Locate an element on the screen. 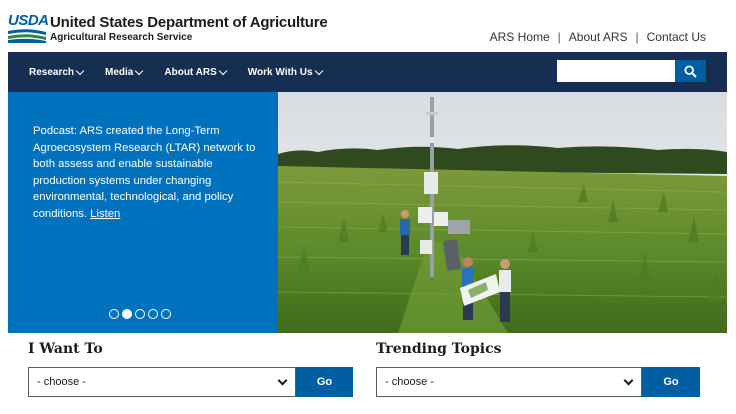 The width and height of the screenshot is (736, 414). nav-item-about-ars: About ARS is located at coordinates (196, 72).